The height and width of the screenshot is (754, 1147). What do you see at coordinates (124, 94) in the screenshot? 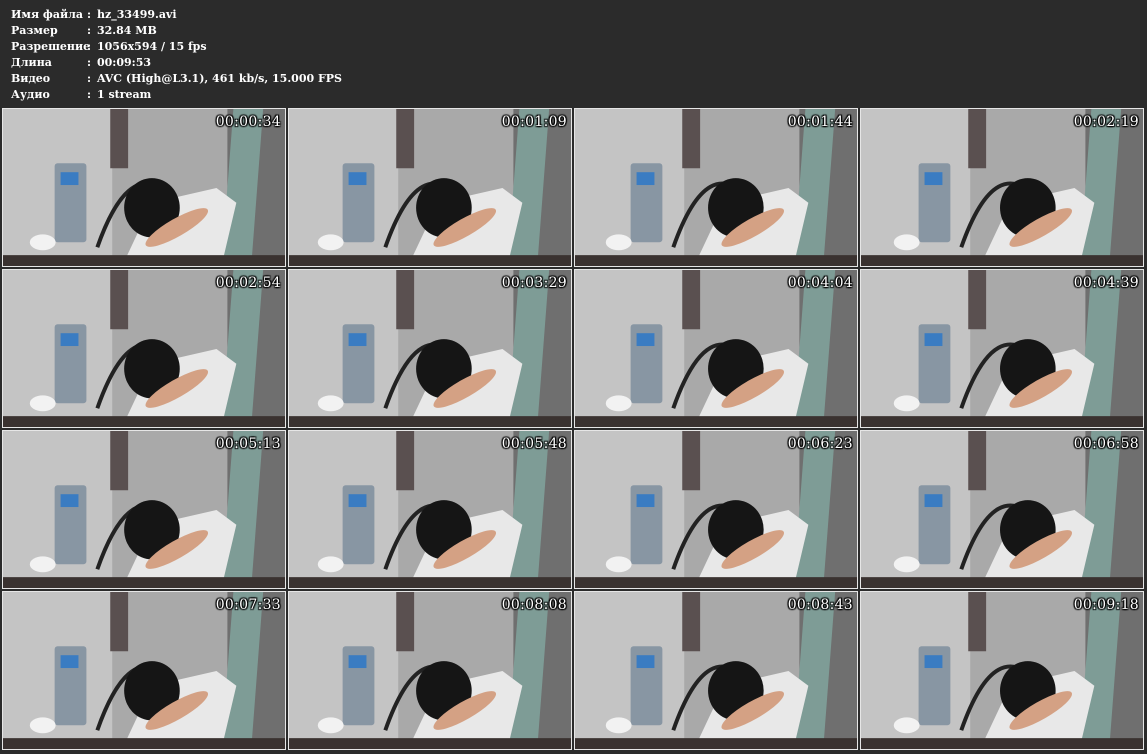
I see `meta-value: 1 stream` at bounding box center [124, 94].